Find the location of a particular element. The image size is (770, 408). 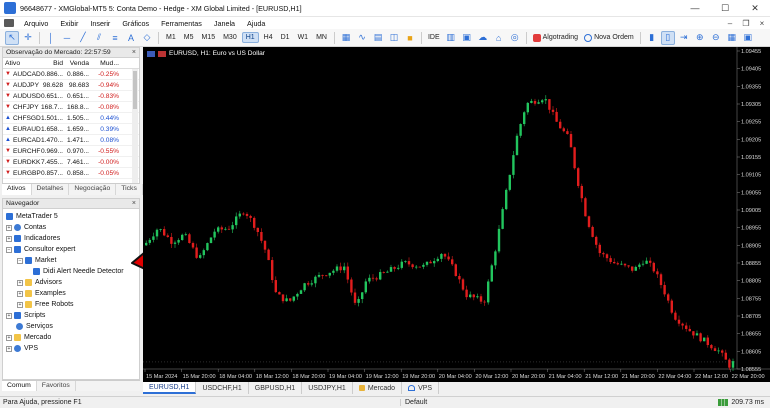

market-watch-row: ▼ EURCHF 0.969... 0.970... -0.55% is located at coordinates (71, 151).